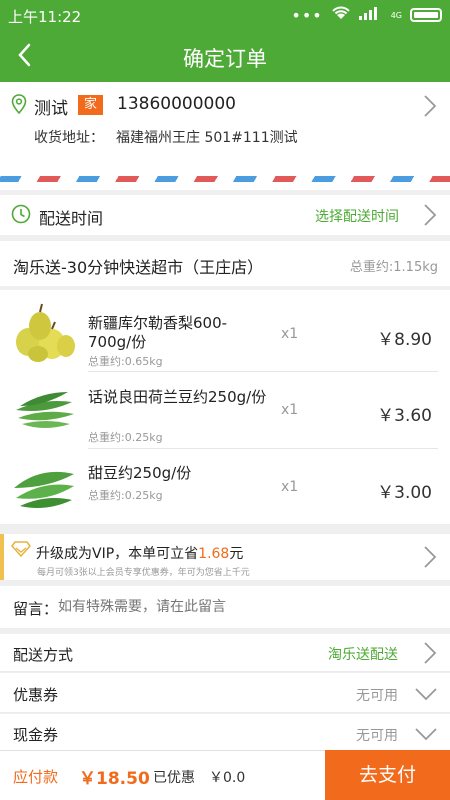 This screenshot has height=800, width=450. What do you see at coordinates (426, 15) in the screenshot?
I see `battery-icon` at bounding box center [426, 15].